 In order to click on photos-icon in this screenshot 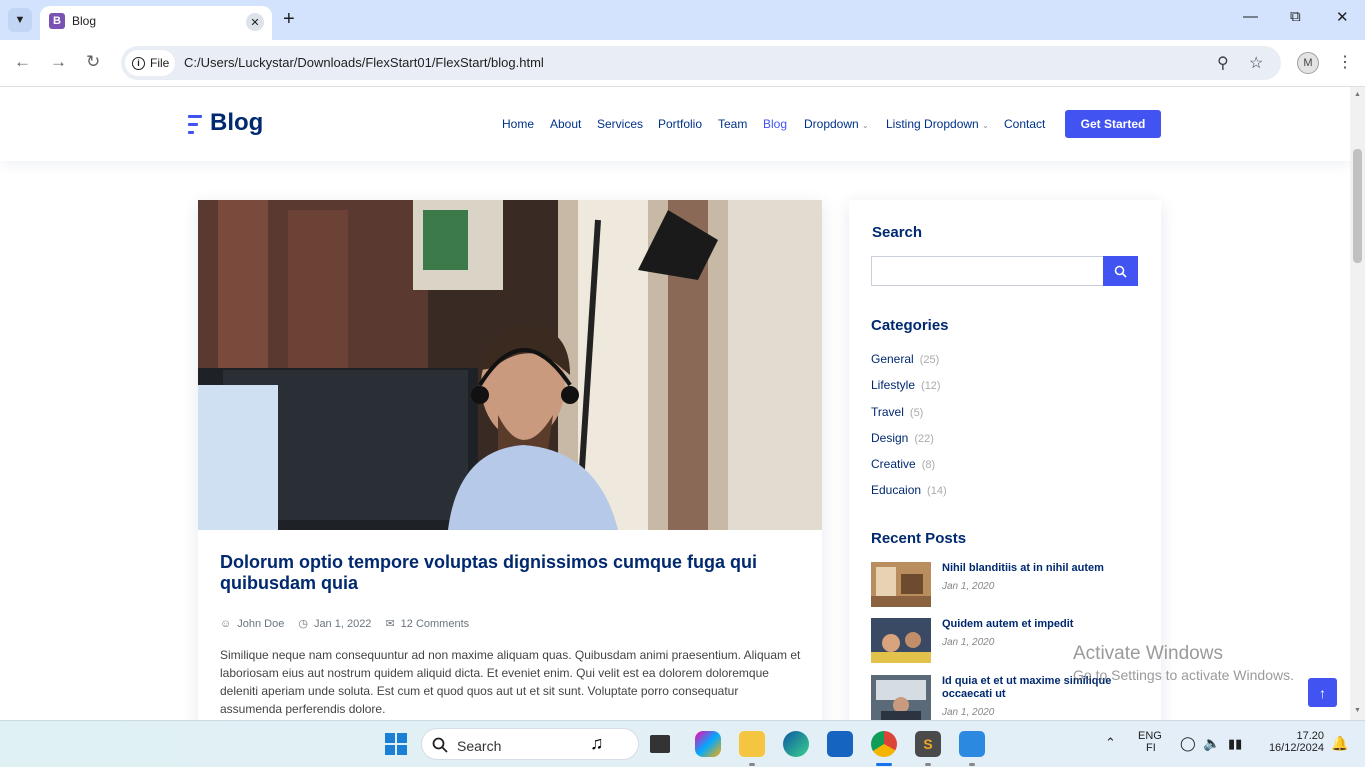, I will do `click(972, 744)`.